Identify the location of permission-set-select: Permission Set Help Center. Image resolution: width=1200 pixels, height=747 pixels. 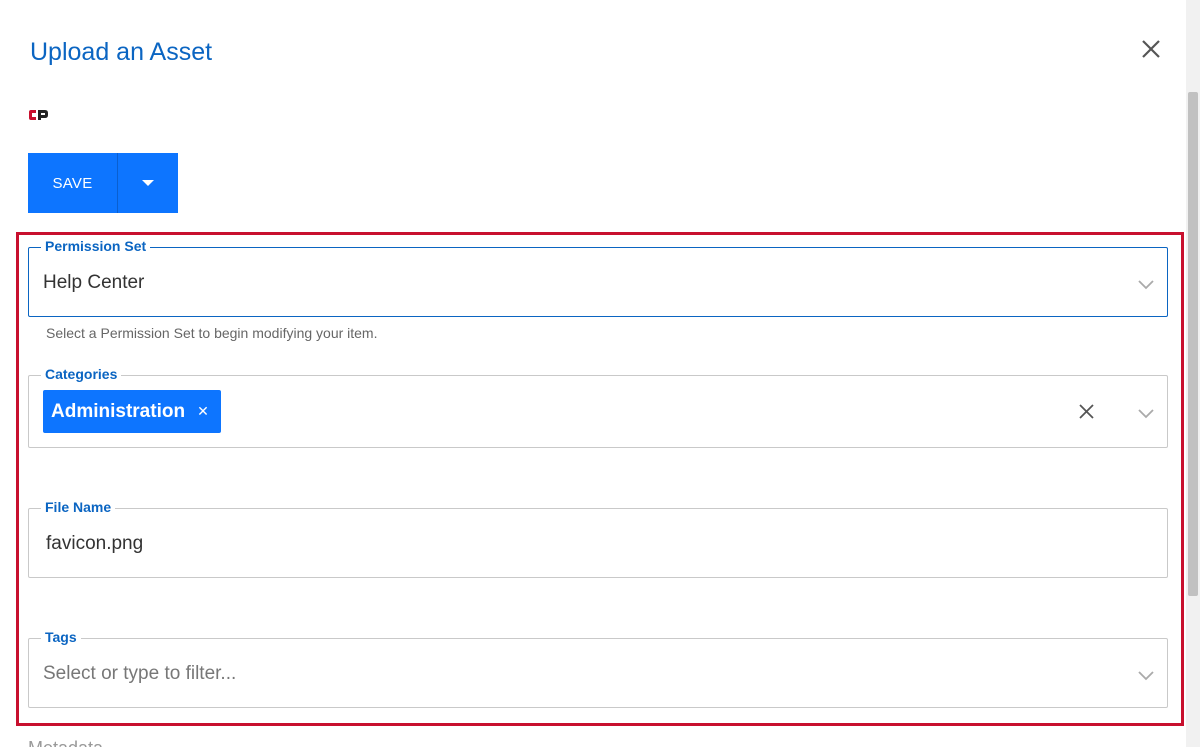
(598, 277).